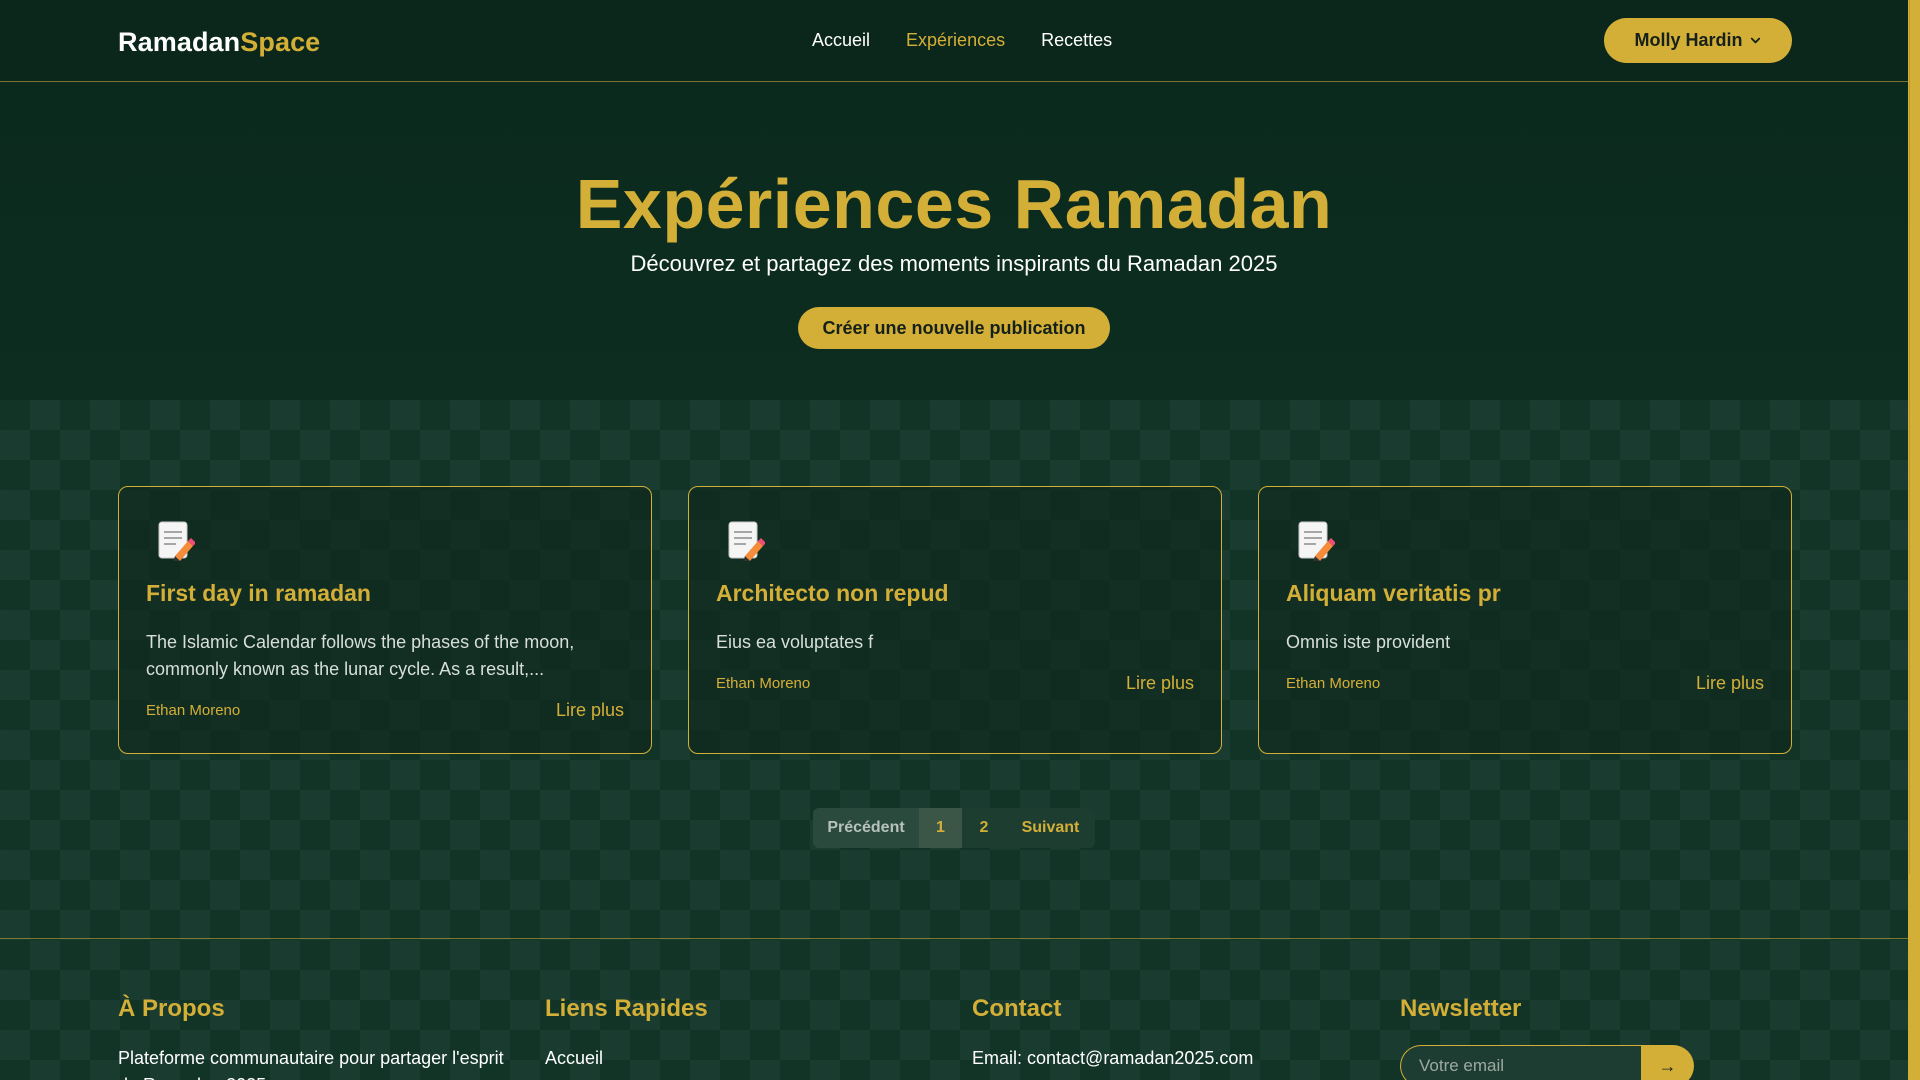  I want to click on nav-link-recettes: Recettes, so click(1076, 40).